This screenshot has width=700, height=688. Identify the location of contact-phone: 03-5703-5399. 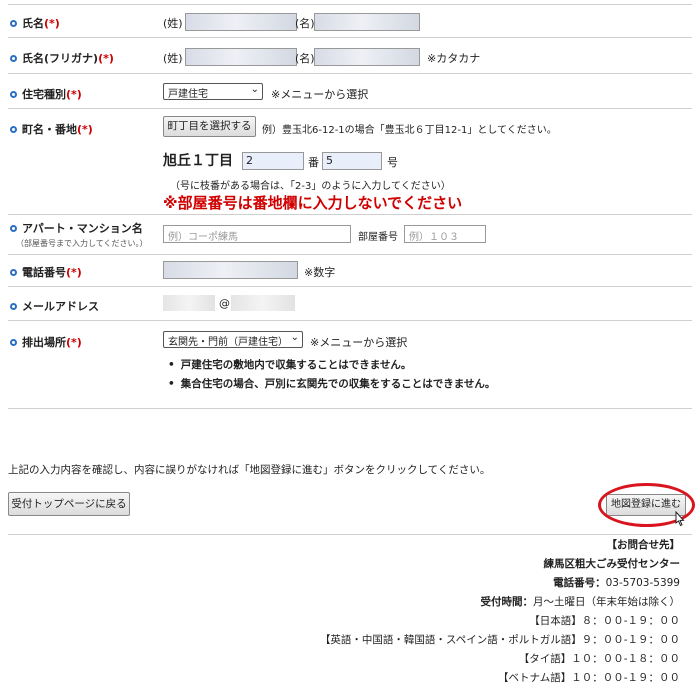
(642, 583).